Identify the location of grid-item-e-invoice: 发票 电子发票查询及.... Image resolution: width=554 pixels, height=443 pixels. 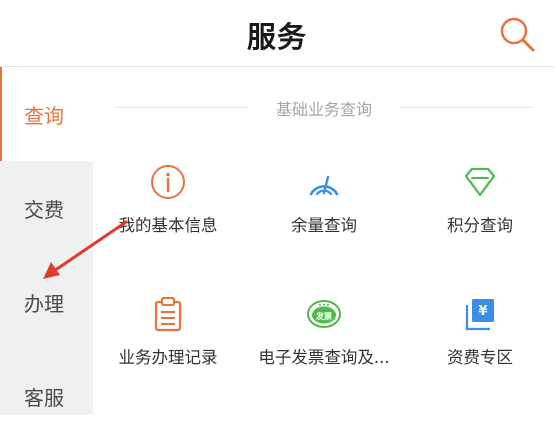
(324, 341).